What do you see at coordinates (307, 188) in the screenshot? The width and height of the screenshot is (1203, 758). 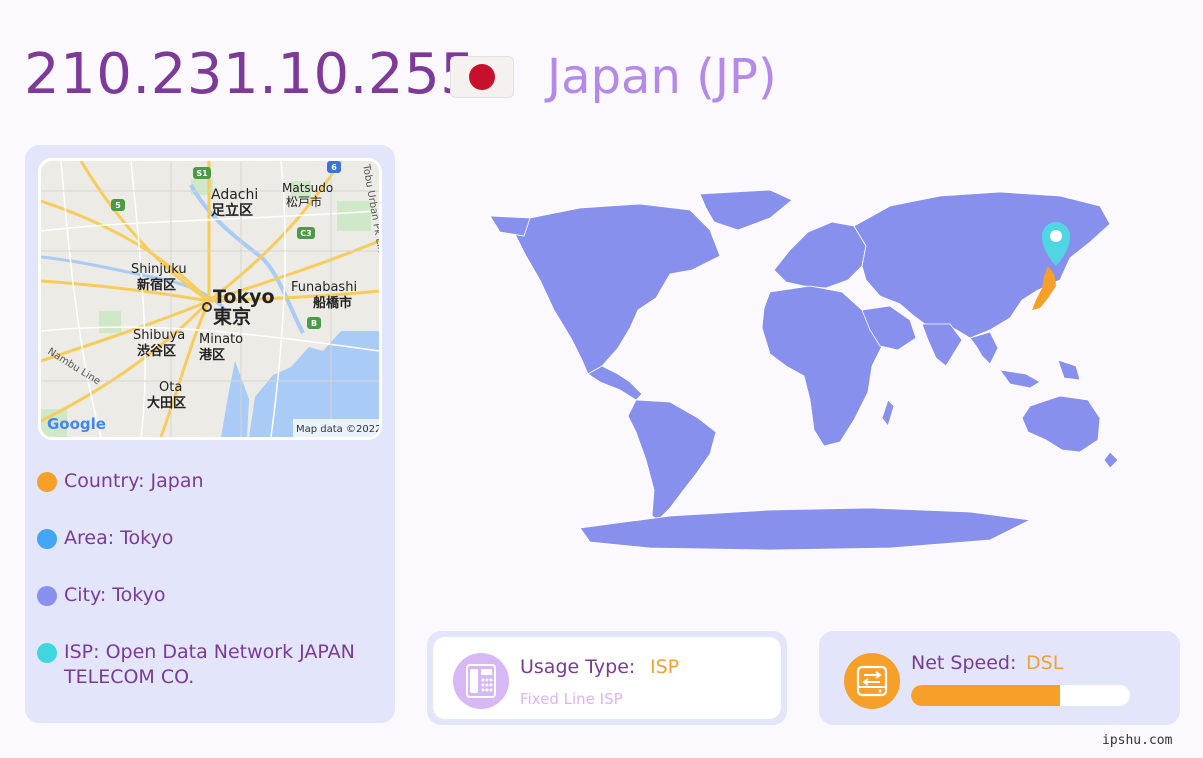 I see `map-label-matsudo-en: Matsudo` at bounding box center [307, 188].